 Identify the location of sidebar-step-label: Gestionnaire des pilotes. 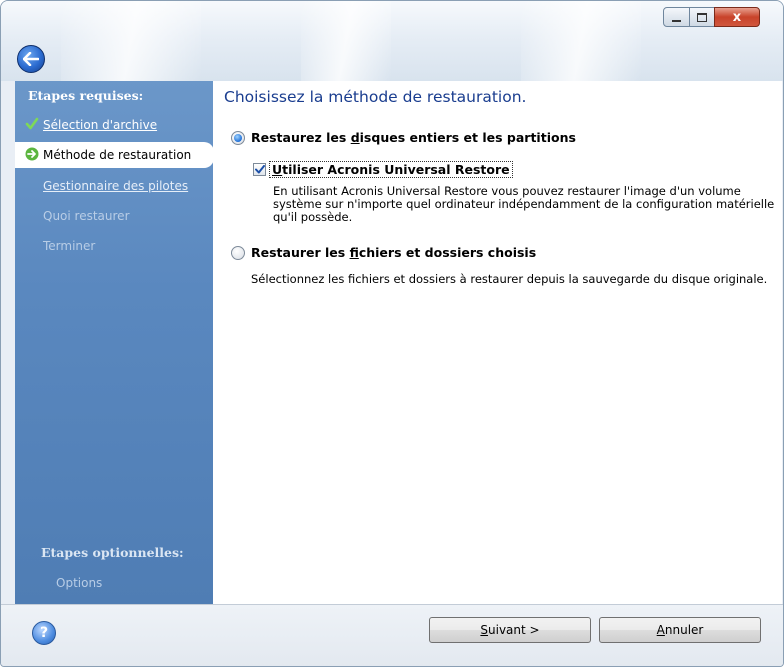
(116, 186).